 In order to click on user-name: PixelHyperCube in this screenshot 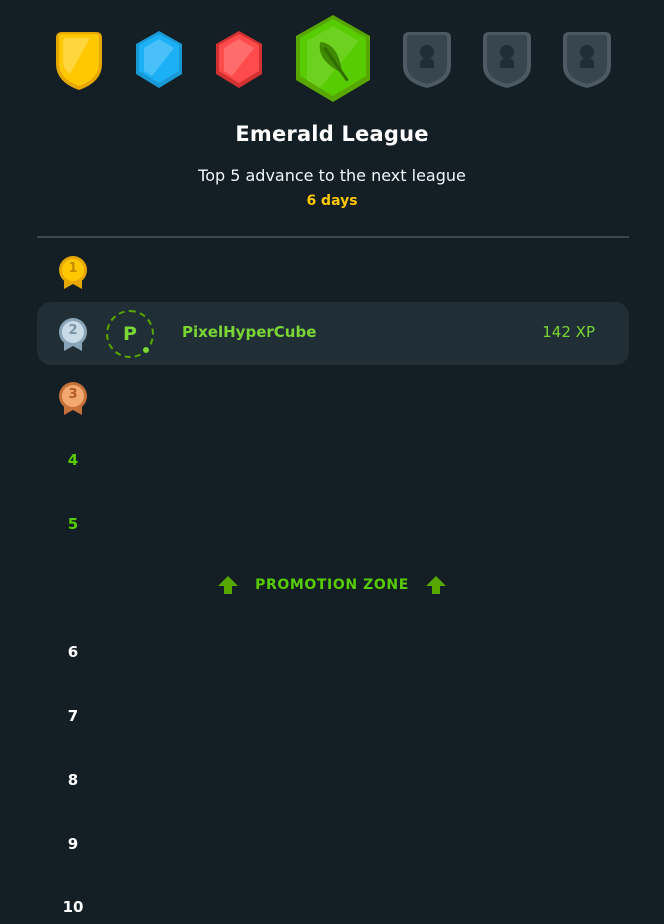, I will do `click(249, 332)`.